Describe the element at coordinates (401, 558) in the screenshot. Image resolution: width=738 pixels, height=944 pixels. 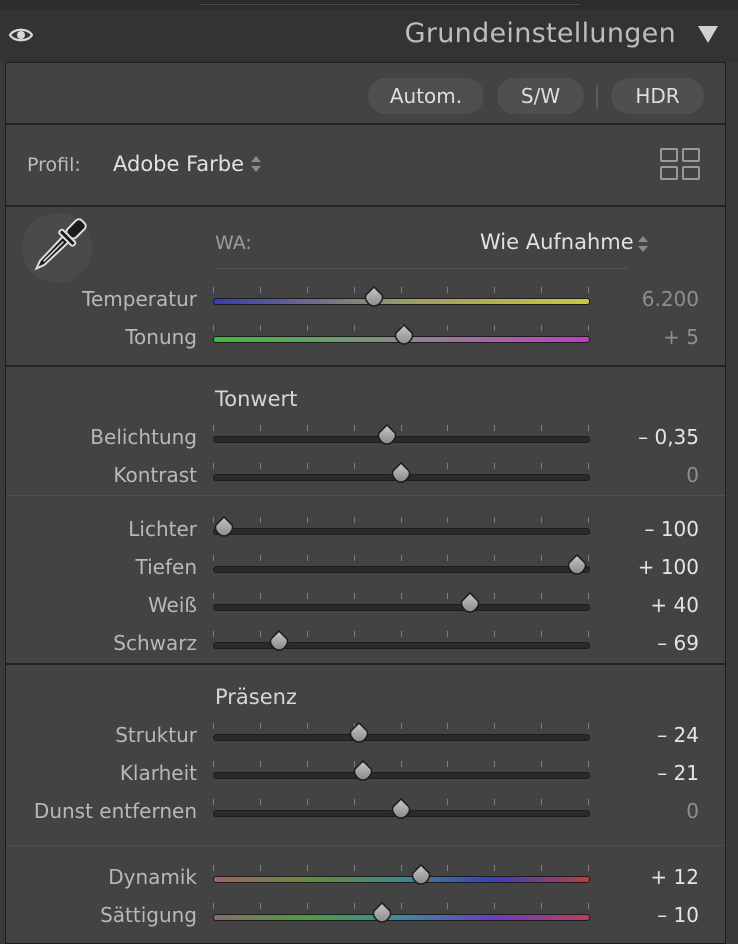
I see `tiefen-tick-marks` at that location.